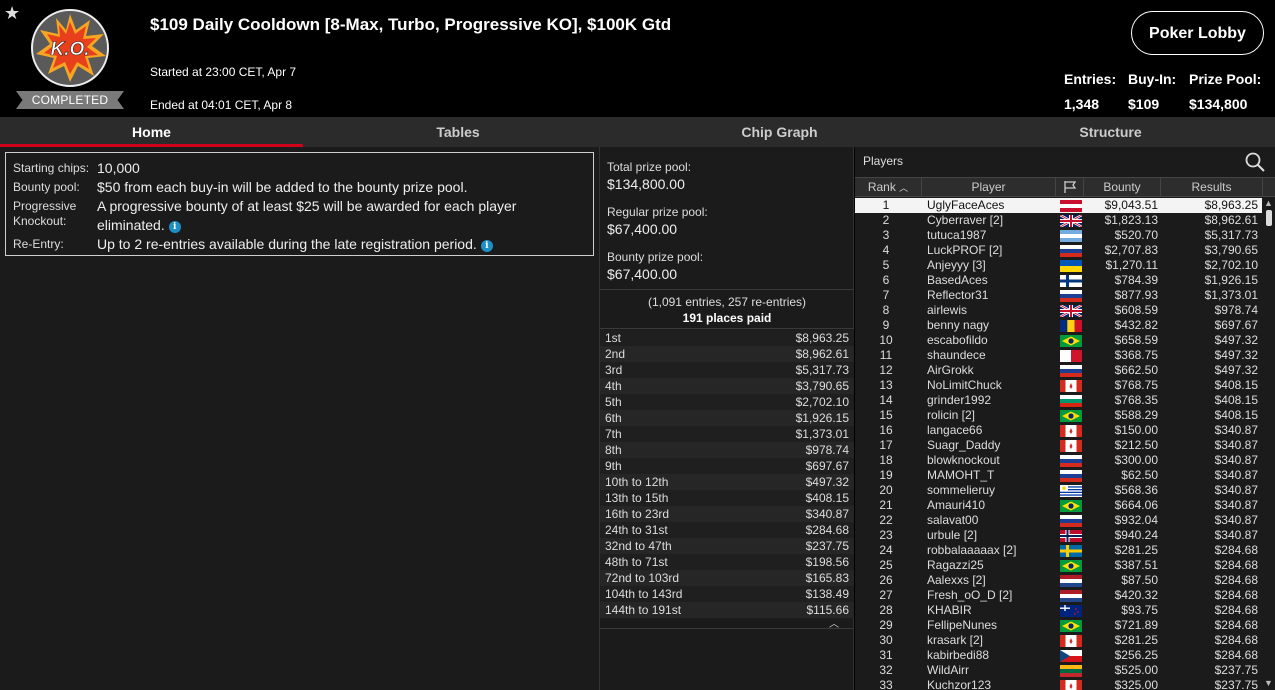  I want to click on table-row: 30 krasark [2] $281.25 $284.68, so click(1058, 640).